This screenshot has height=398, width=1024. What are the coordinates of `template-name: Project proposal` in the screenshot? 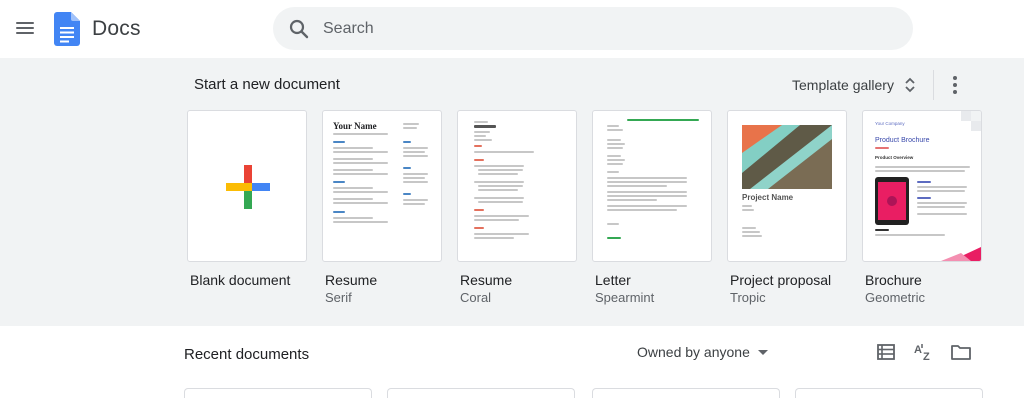 It's located at (781, 280).